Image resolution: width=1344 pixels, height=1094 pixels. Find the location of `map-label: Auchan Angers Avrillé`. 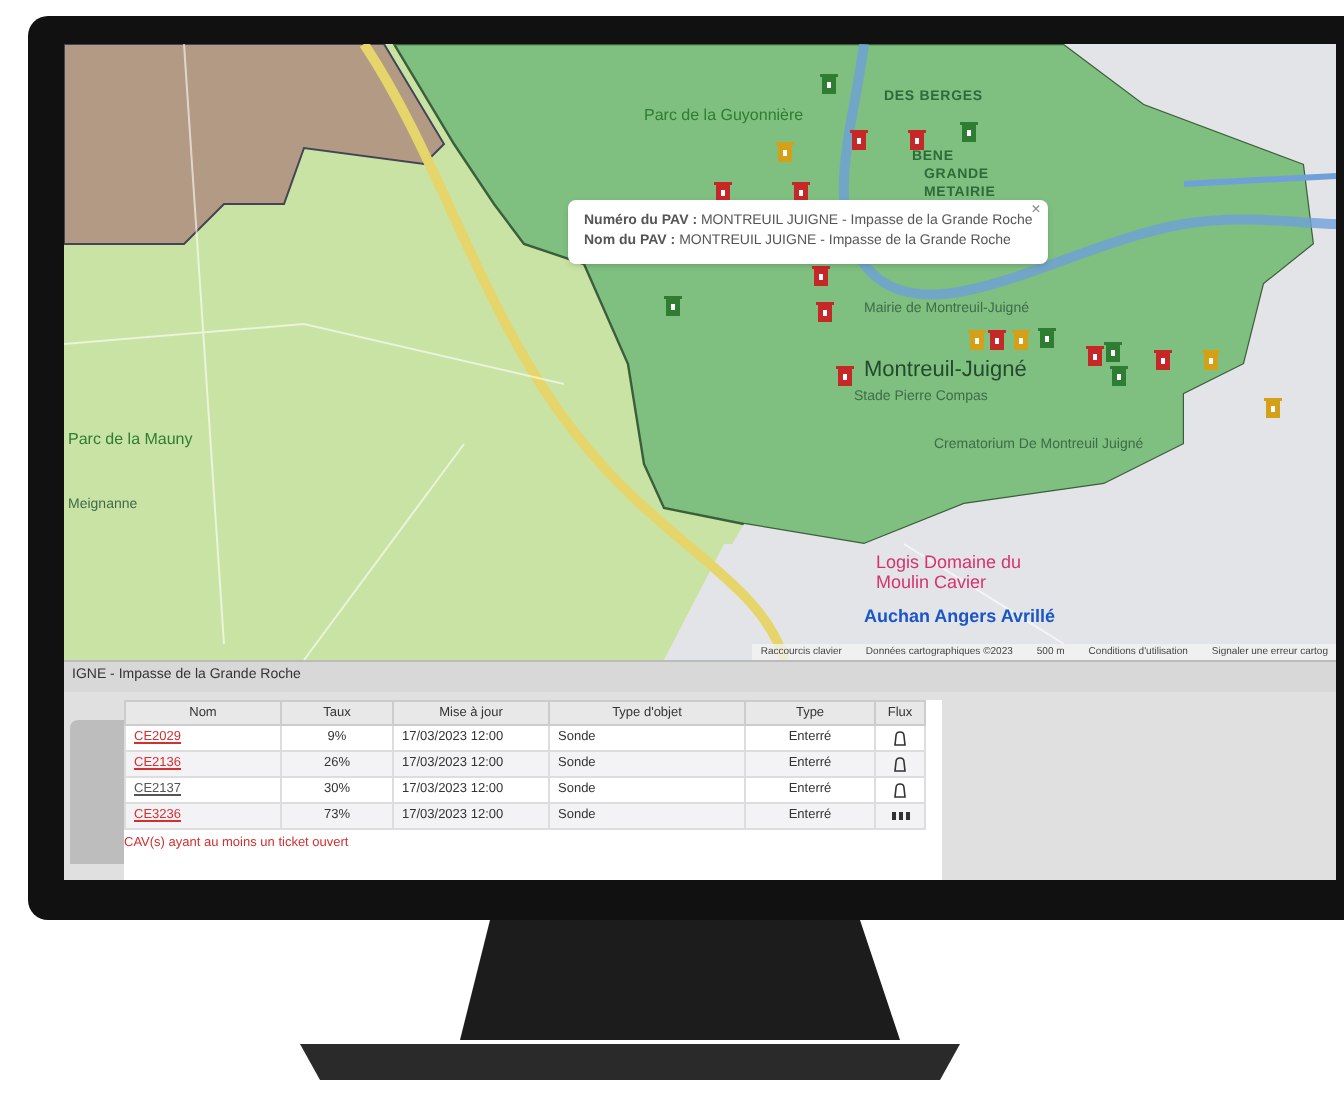

map-label: Auchan Angers Avrillé is located at coordinates (960, 617).